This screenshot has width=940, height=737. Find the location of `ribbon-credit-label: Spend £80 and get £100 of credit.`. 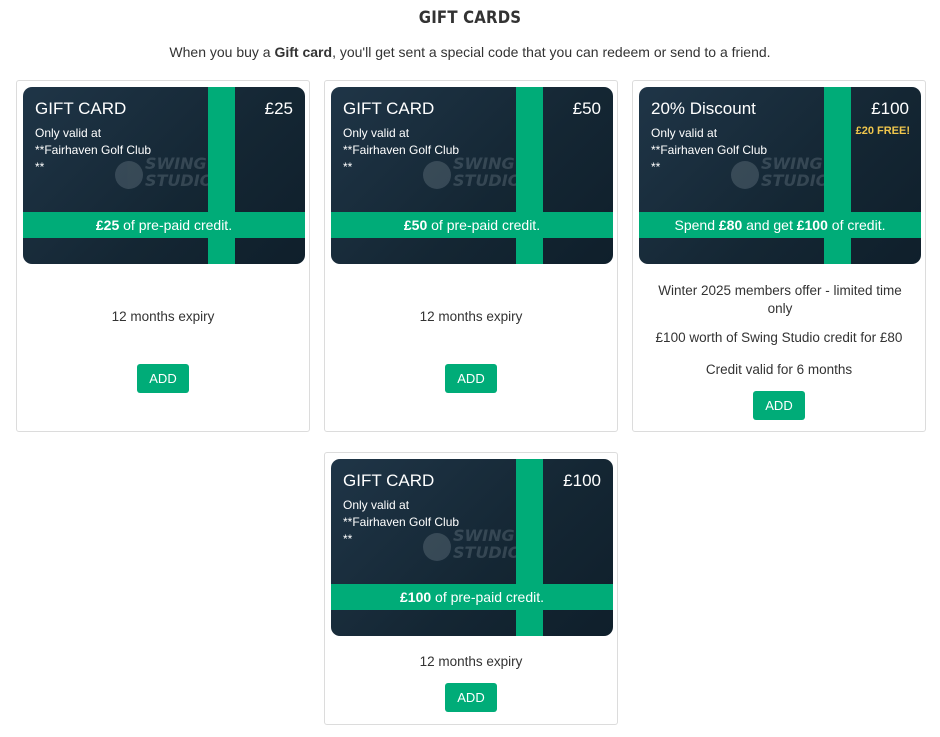

ribbon-credit-label: Spend £80 and get £100 of credit. is located at coordinates (780, 225).